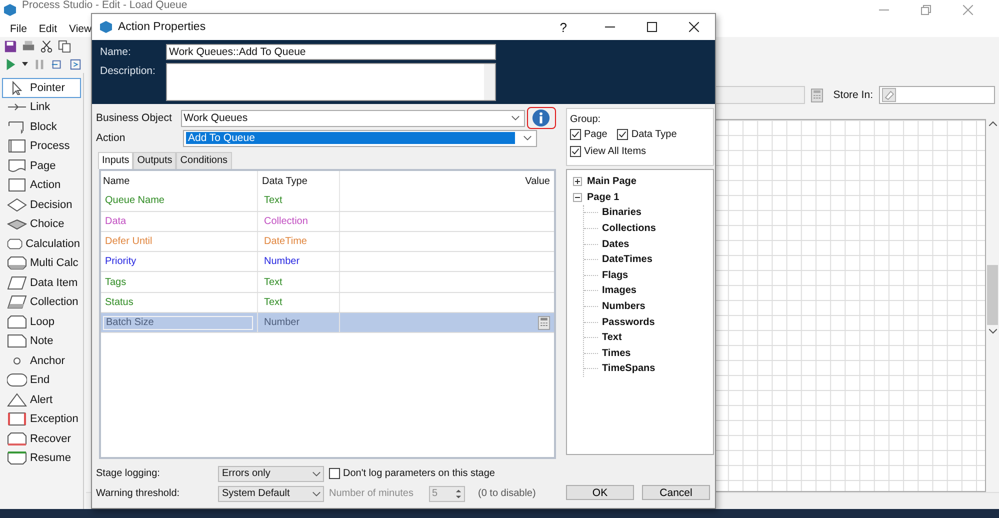 The height and width of the screenshot is (518, 999). What do you see at coordinates (629, 368) in the screenshot?
I see `tree-item: TimeSpans` at bounding box center [629, 368].